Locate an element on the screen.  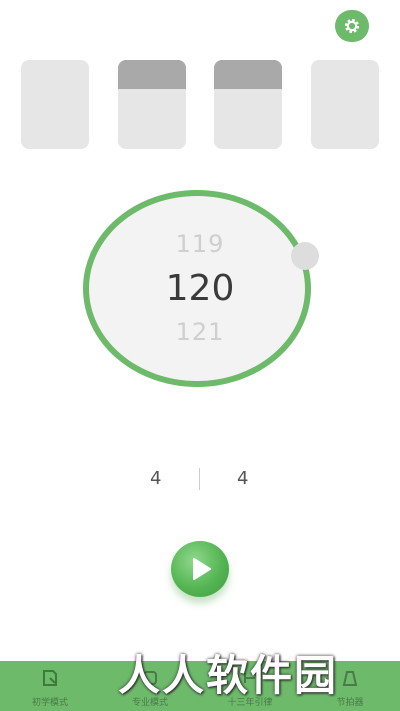
gear-icon is located at coordinates (352, 26).